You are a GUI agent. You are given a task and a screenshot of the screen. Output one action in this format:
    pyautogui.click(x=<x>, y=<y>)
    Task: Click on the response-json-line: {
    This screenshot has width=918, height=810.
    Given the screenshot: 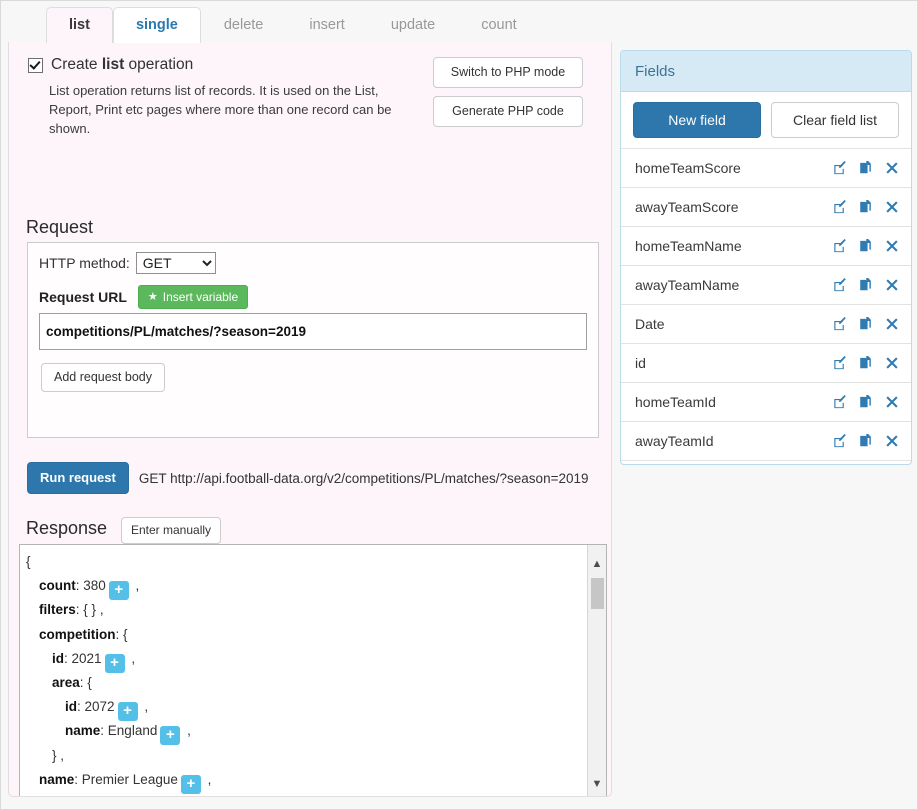 What is the action you would take?
    pyautogui.click(x=306, y=562)
    